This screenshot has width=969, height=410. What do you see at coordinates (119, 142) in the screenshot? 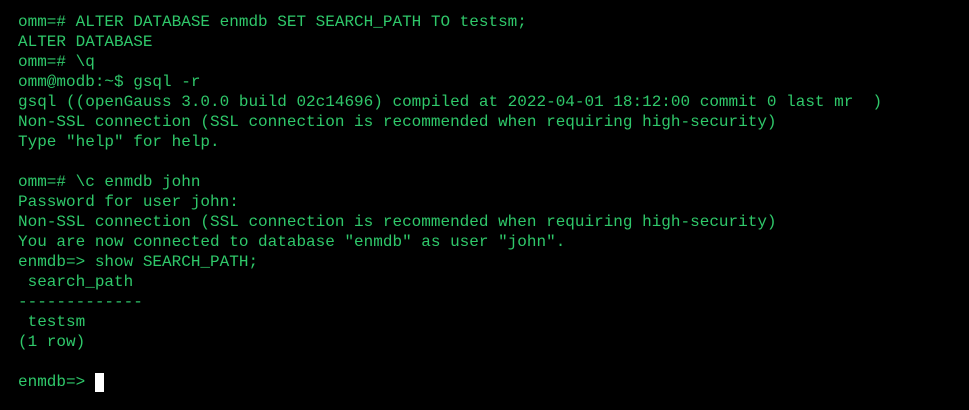
I see `terminal-line: Type "help" for help.` at bounding box center [119, 142].